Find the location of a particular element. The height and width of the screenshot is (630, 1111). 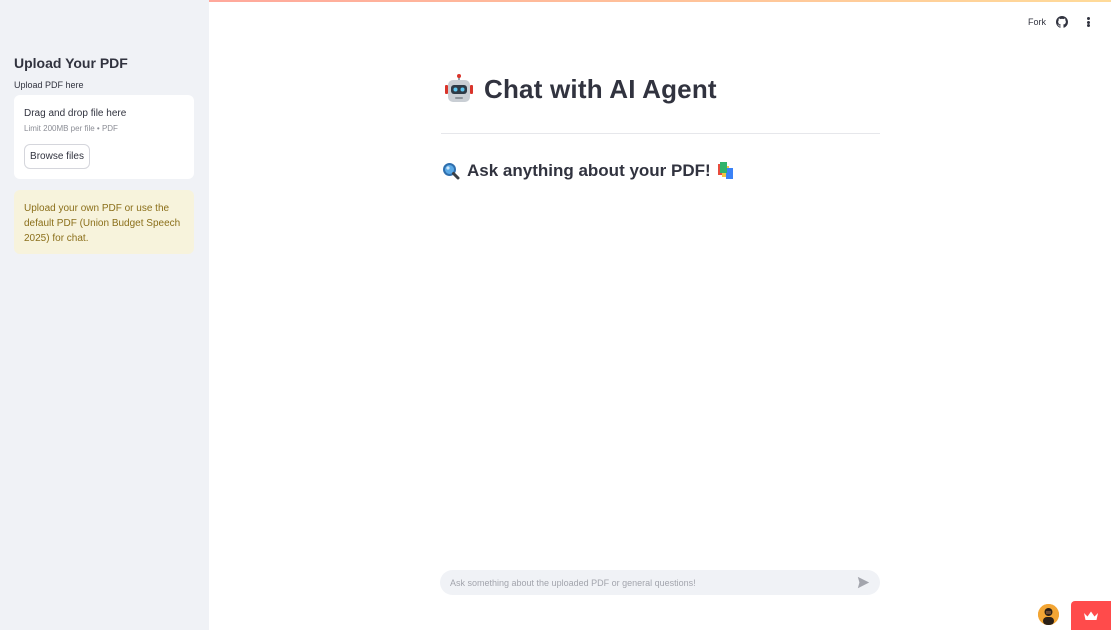

page-title: Chat with AI Agent is located at coordinates (600, 88).